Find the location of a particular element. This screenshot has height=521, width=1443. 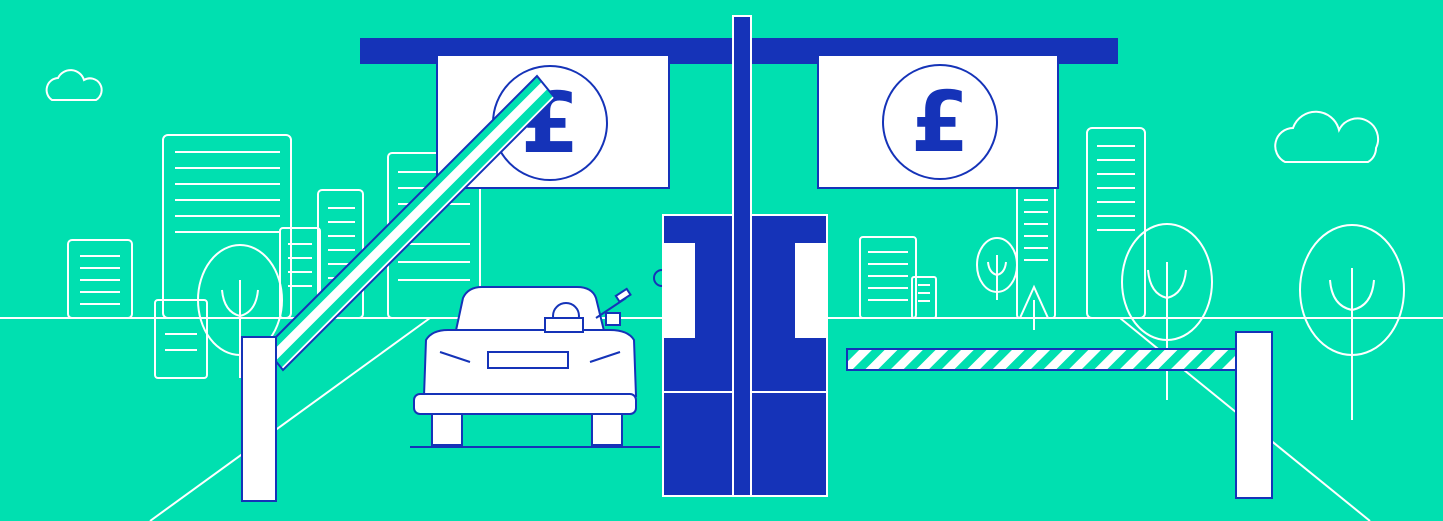

toll-sign-right: £ is located at coordinates (938, 121).